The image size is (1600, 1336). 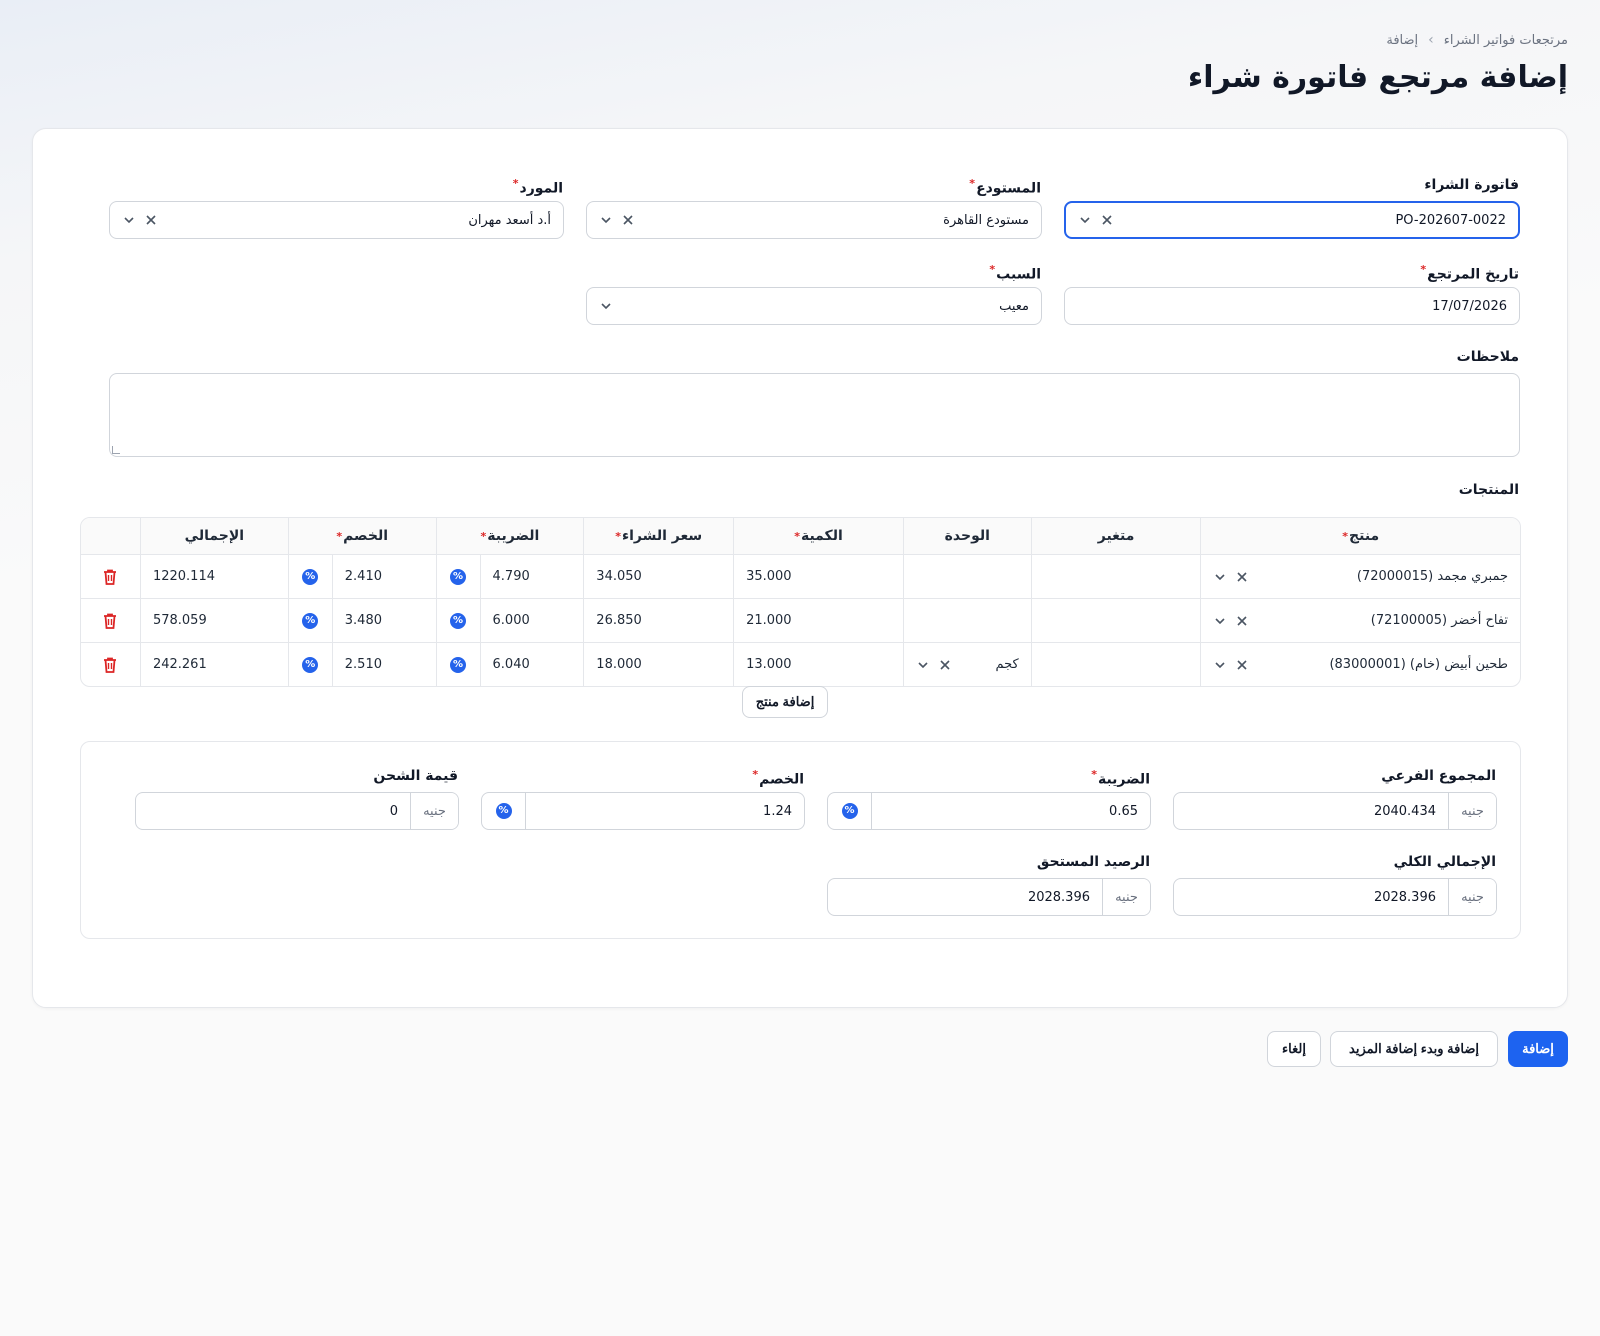 I want to click on quantity-input: 13.000, so click(x=818, y=664).